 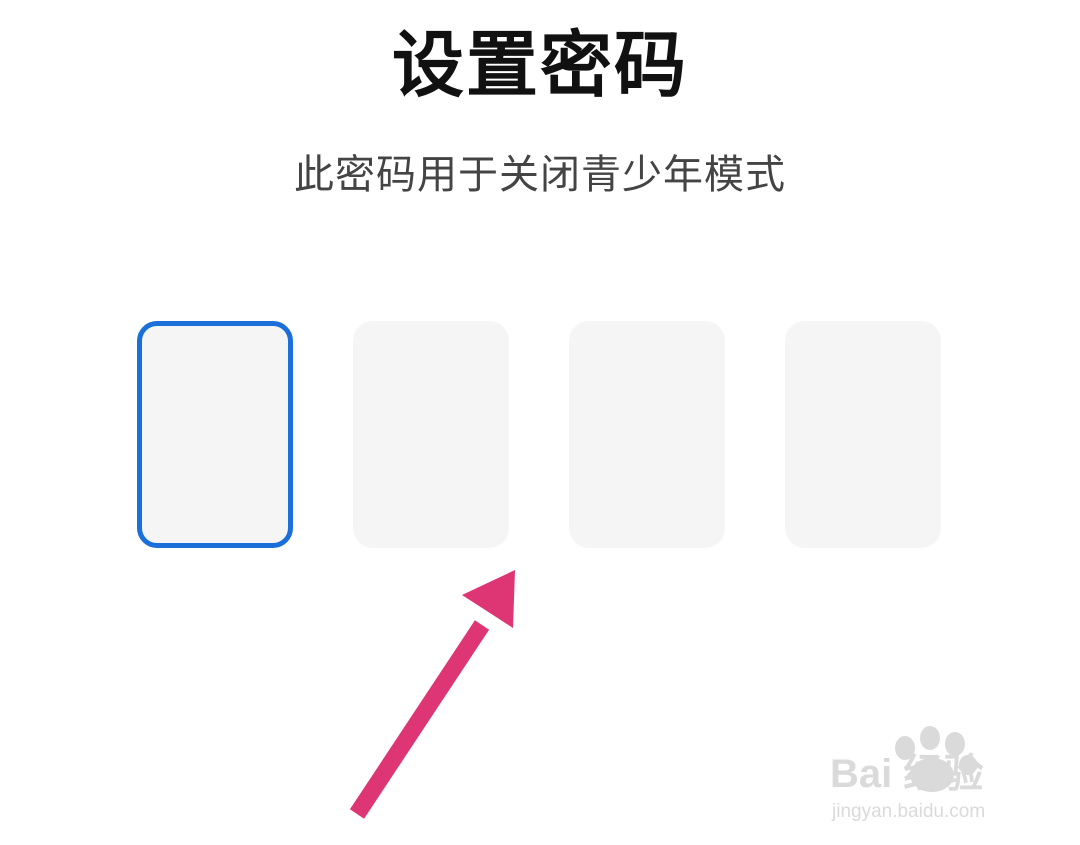 I want to click on watermark: Bai 经验 jingyan.baidu.com, so click(x=907, y=774).